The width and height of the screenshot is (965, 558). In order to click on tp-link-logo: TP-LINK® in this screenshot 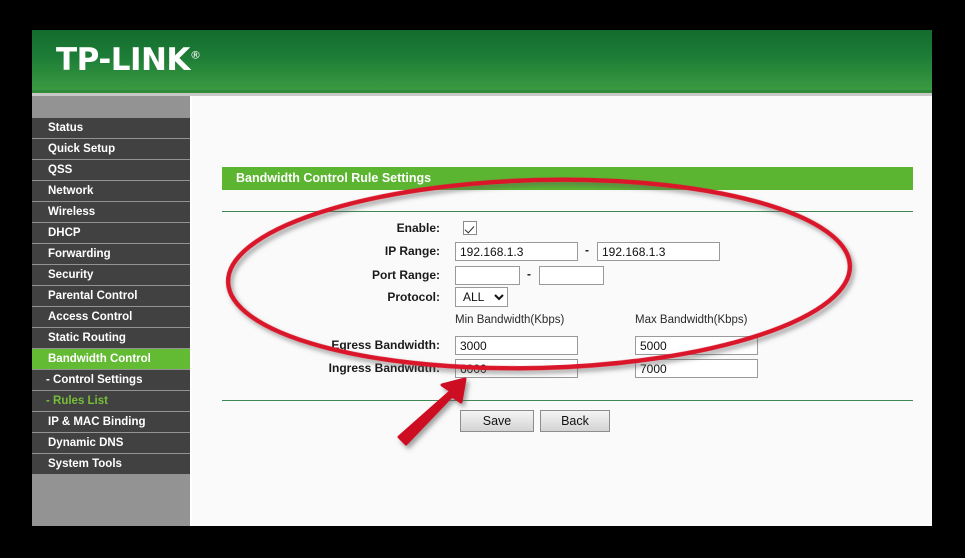, I will do `click(128, 60)`.